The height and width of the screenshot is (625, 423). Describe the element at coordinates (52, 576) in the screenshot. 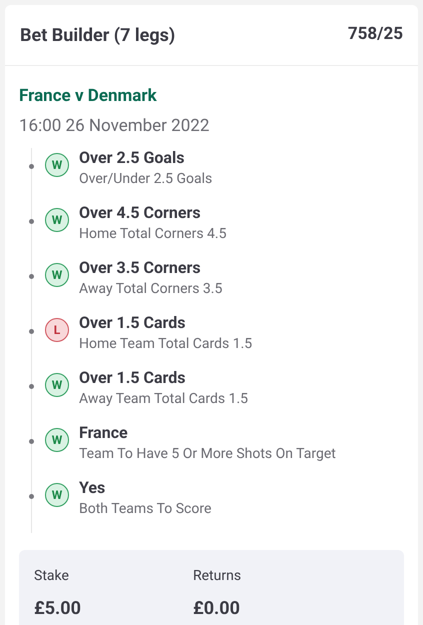

I see `summary-label: Stake` at that location.